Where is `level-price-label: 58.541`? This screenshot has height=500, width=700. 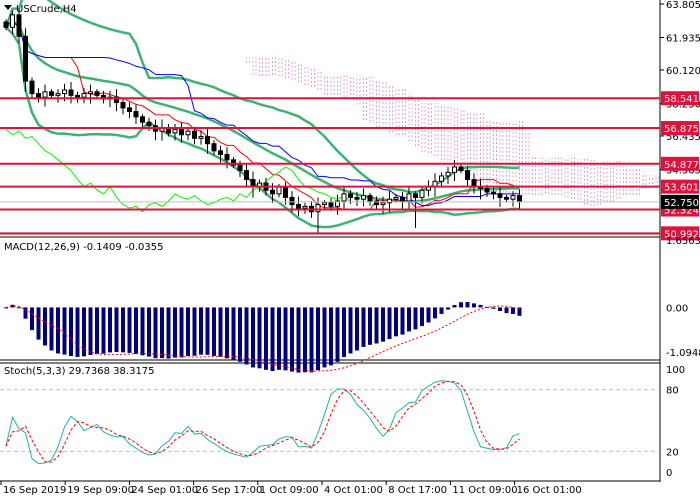
level-price-label: 58.541 is located at coordinates (681, 99).